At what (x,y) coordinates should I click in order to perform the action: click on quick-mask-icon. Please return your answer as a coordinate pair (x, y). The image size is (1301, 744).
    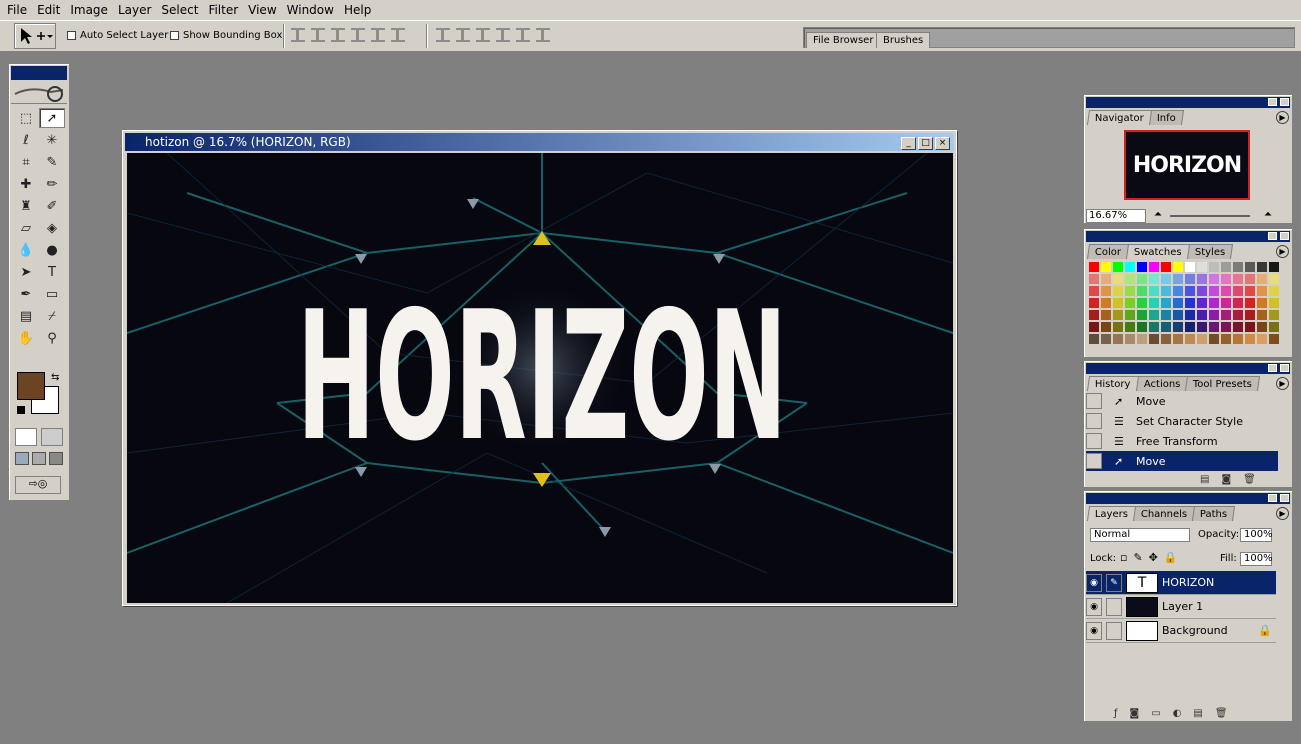
    Looking at the image, I should click on (52, 437).